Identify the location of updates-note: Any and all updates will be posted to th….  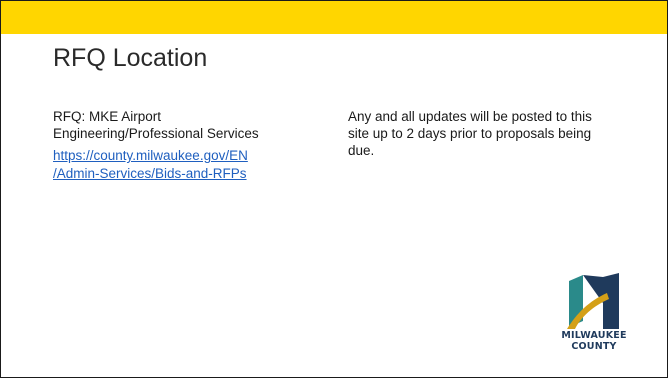
(470, 133).